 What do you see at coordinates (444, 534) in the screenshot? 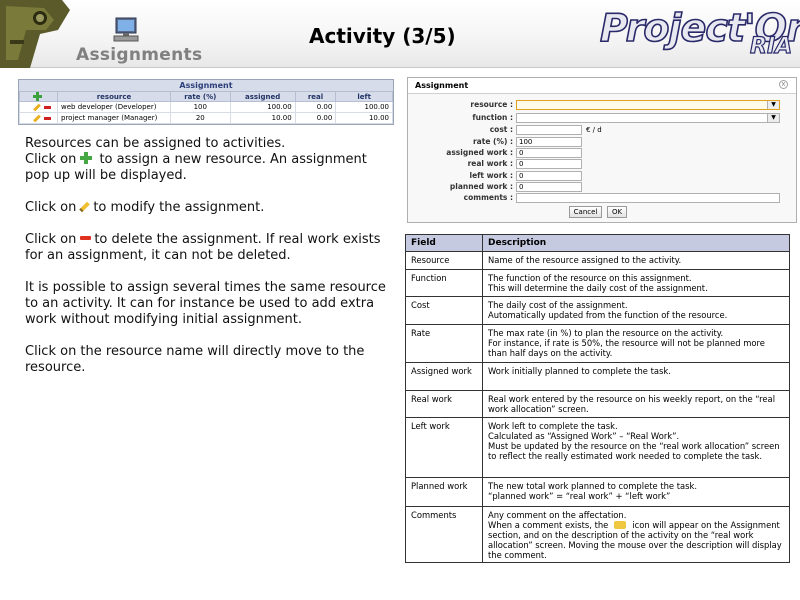
I see `field-name: Comments` at bounding box center [444, 534].